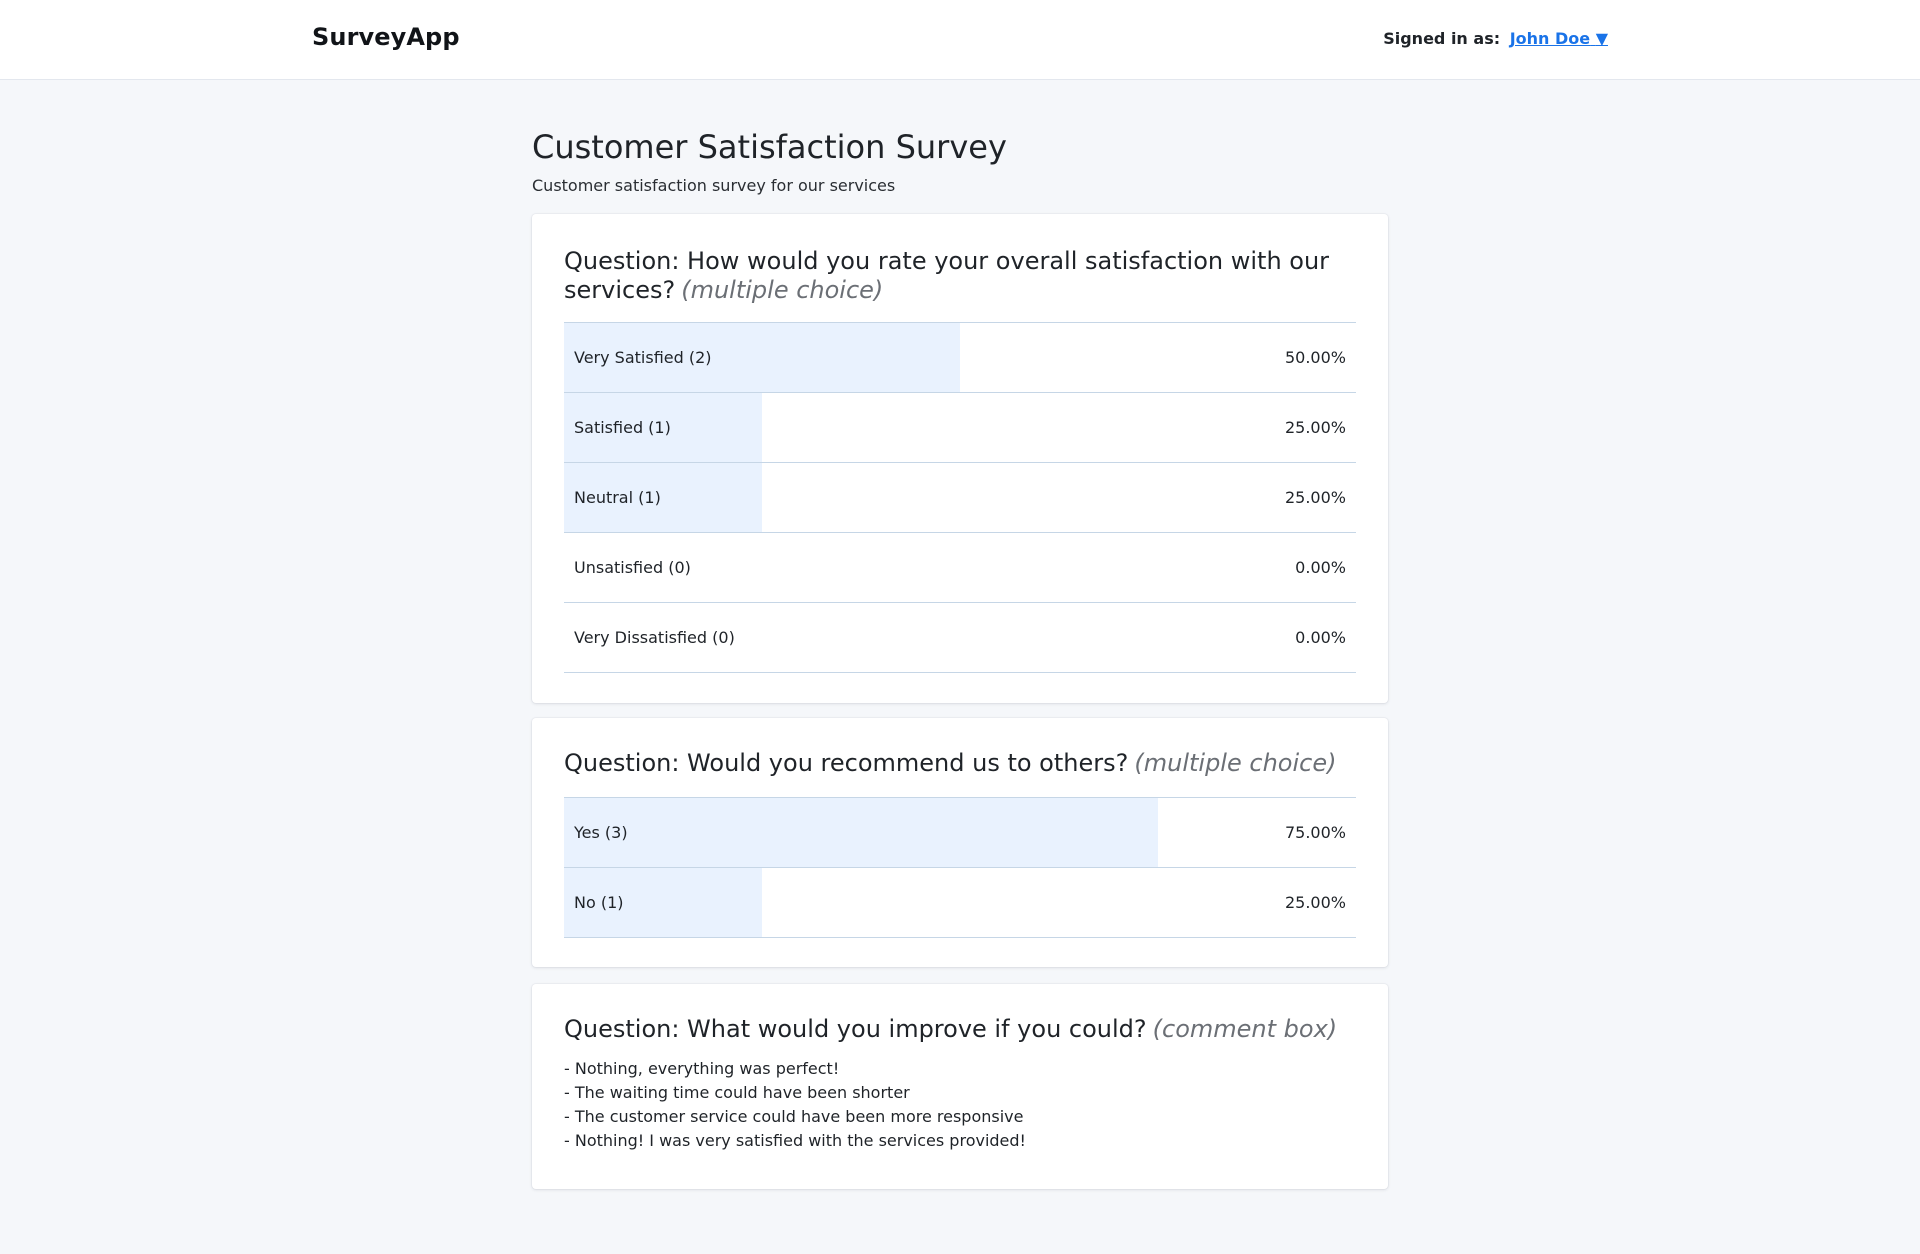 Image resolution: width=1920 pixels, height=1254 pixels. What do you see at coordinates (1315, 832) in the screenshot?
I see `option-percent: 75.00%` at bounding box center [1315, 832].